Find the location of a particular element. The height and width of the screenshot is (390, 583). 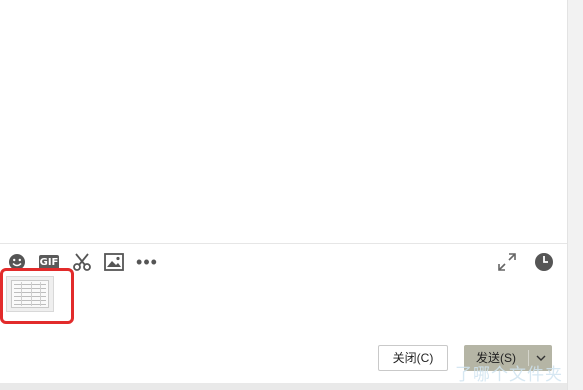

red-highlight-box is located at coordinates (37, 296).